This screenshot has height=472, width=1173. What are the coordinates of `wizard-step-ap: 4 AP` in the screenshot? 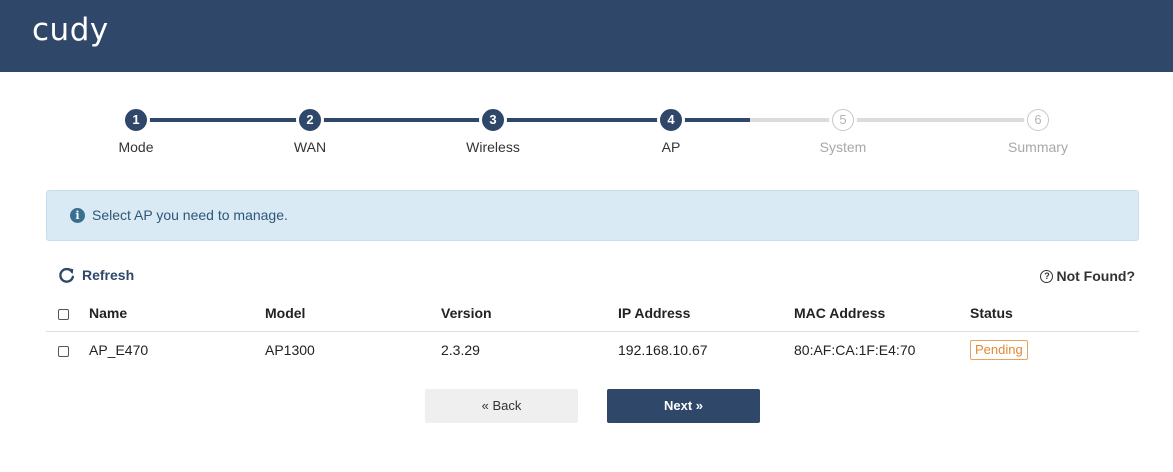 It's located at (671, 127).